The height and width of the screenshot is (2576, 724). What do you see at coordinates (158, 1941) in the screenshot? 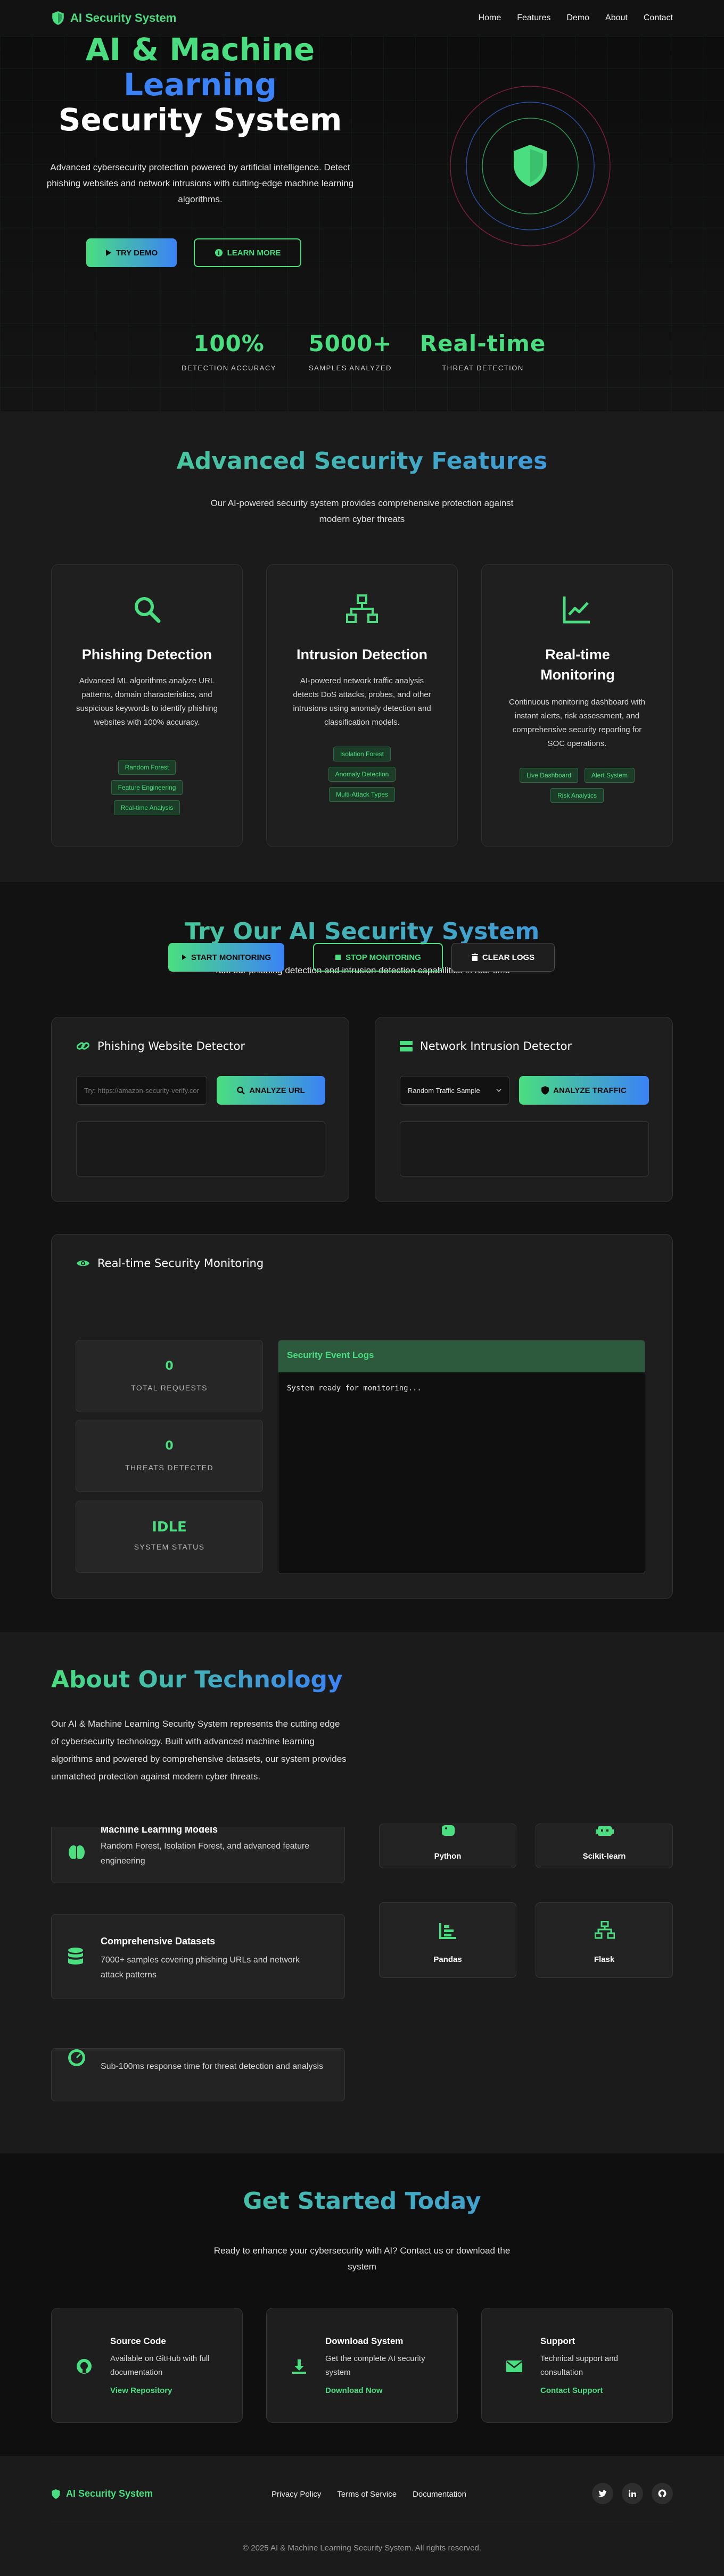
I see `about-card-title: Comprehensive Datasets` at bounding box center [158, 1941].